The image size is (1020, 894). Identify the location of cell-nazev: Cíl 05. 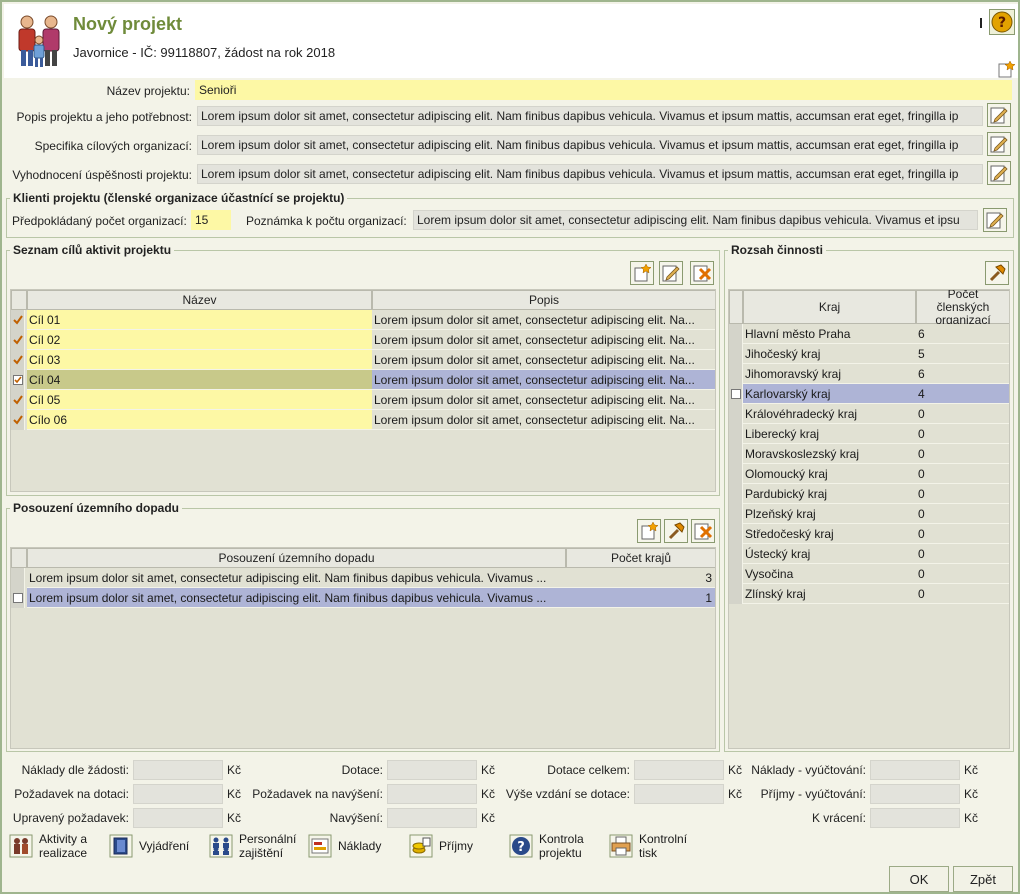
(199, 400).